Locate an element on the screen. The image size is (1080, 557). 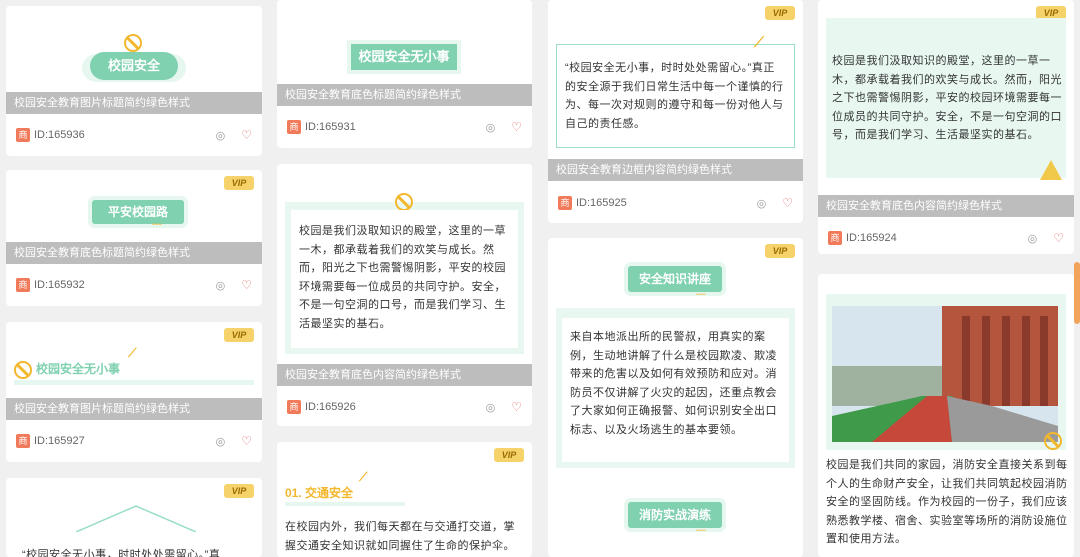
card-preview: VIP ⟋ 校园安全无小事 is located at coordinates (134, 360).